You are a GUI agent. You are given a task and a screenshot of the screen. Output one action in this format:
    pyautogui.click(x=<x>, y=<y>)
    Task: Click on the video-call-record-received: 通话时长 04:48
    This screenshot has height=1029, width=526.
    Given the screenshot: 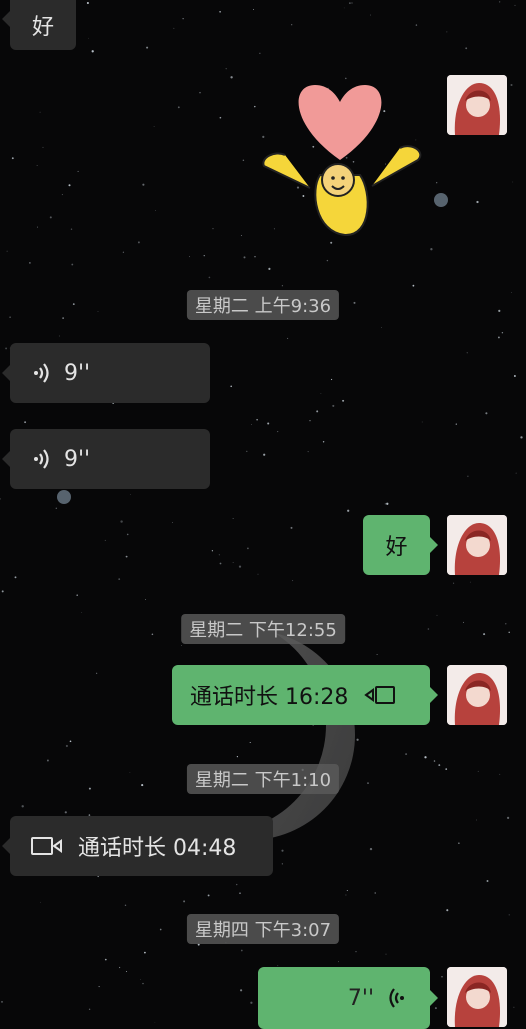 What is the action you would take?
    pyautogui.click(x=137, y=846)
    